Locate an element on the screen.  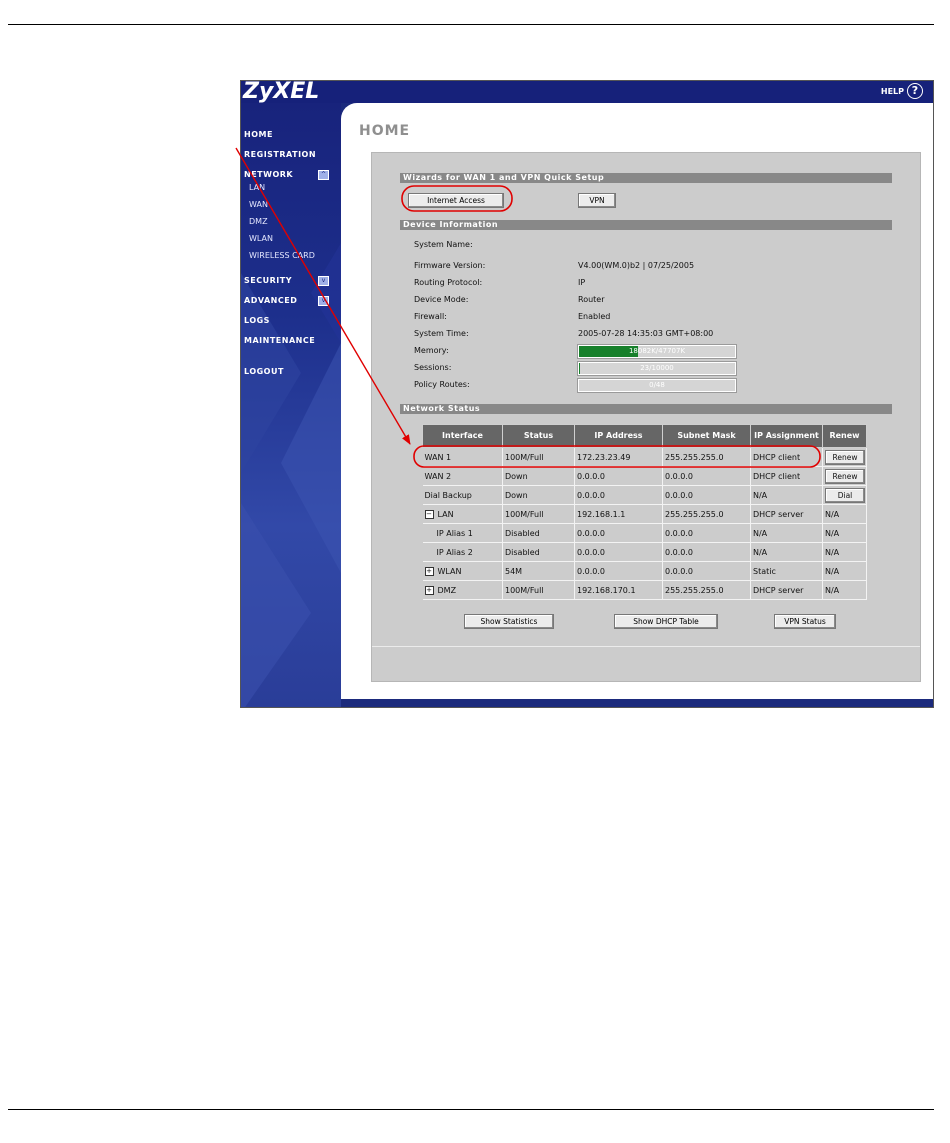
table-row: + WLAN 54M 0.0.0.0 0.0.0.0 Static N/A is located at coordinates (644, 571).